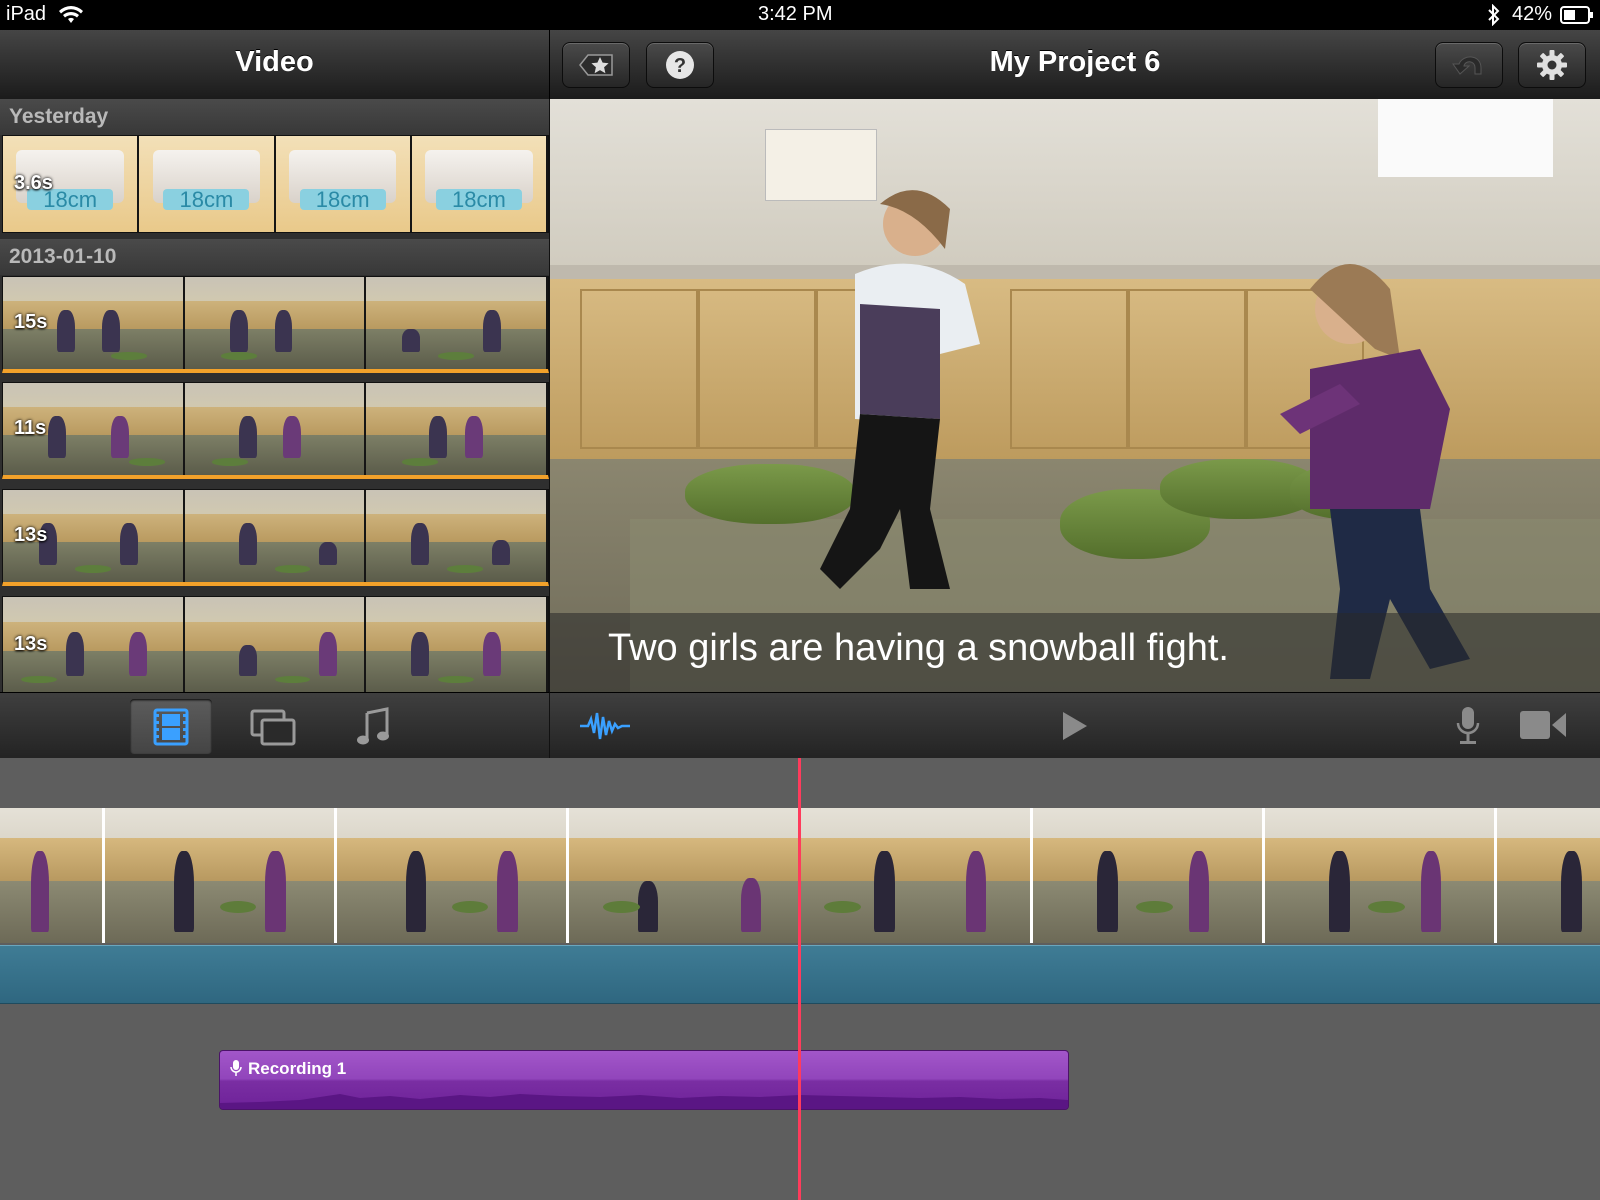 This screenshot has height=1200, width=1600. I want to click on wall-note, so click(1465, 138).